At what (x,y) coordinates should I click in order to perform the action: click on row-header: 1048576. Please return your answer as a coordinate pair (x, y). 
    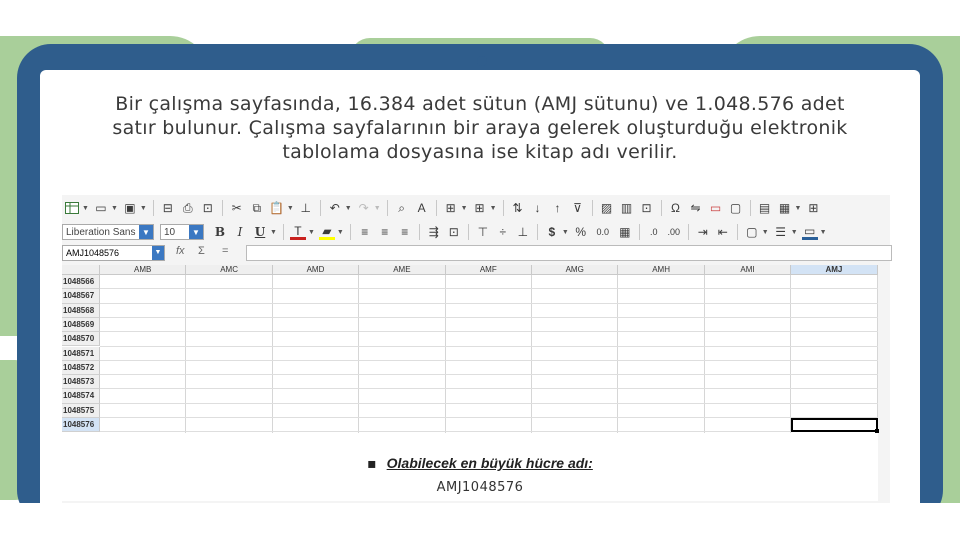
    Looking at the image, I should click on (81, 425).